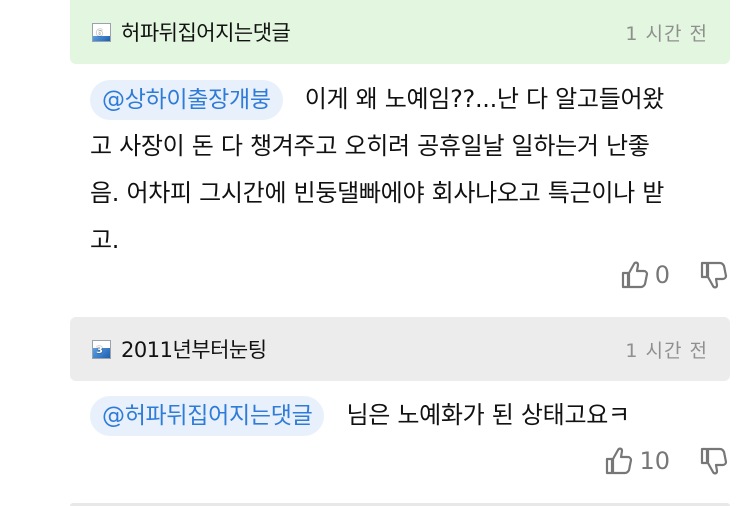 This screenshot has height=506, width=750. I want to click on comment-line: 이게 왜 노예임??...난 다 알고들어왔, so click(484, 99).